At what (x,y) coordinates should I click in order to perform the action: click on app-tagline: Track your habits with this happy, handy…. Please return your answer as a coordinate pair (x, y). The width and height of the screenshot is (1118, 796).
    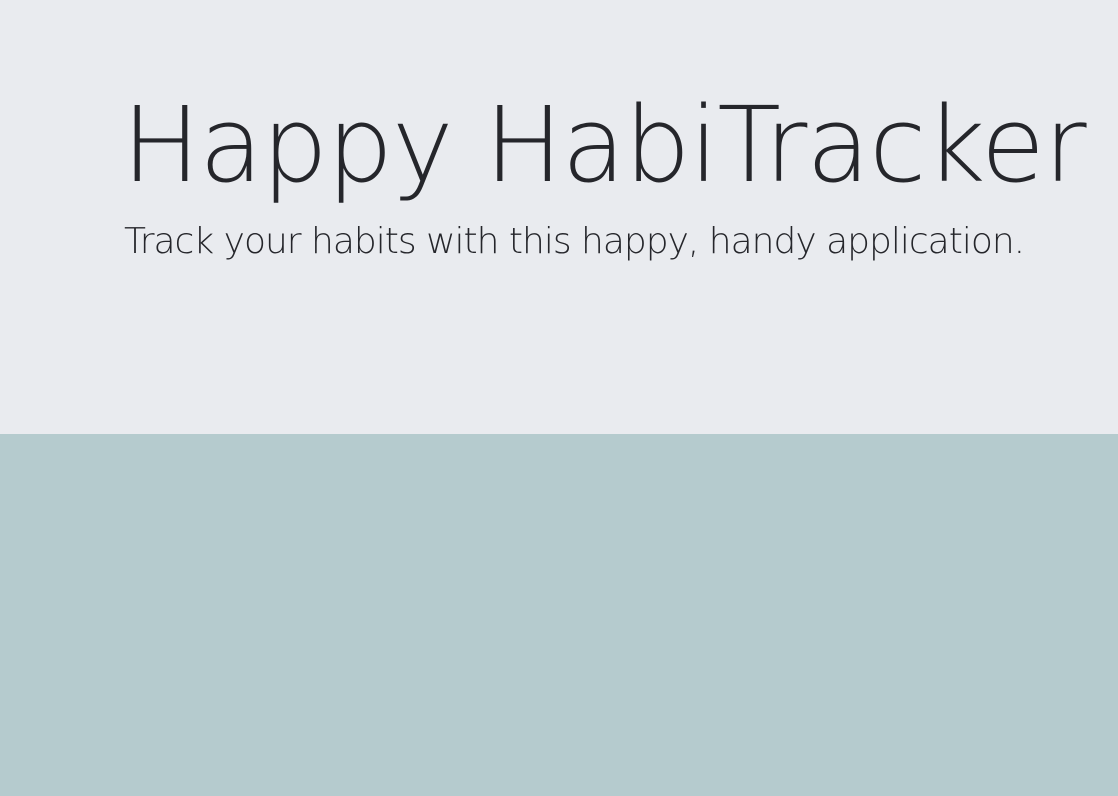
    Looking at the image, I should click on (574, 241).